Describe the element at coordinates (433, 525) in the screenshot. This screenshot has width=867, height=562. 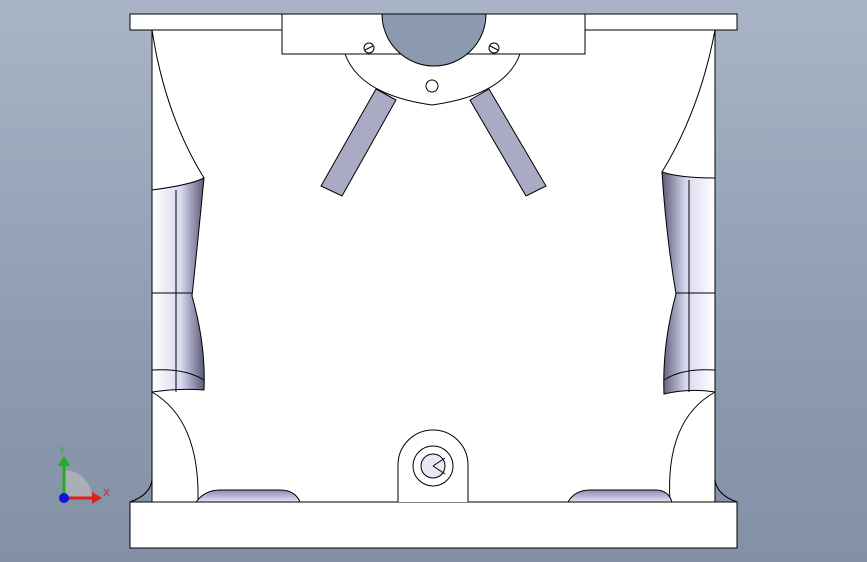
I see `base-plate` at that location.